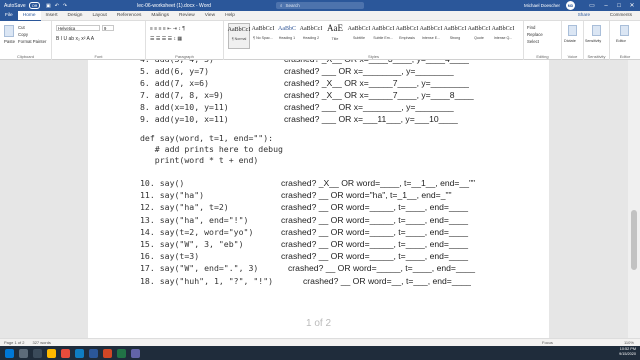 The width and height of the screenshot is (640, 360). Describe the element at coordinates (542, 5) in the screenshot. I see `user-name: Michael Doescher` at that location.